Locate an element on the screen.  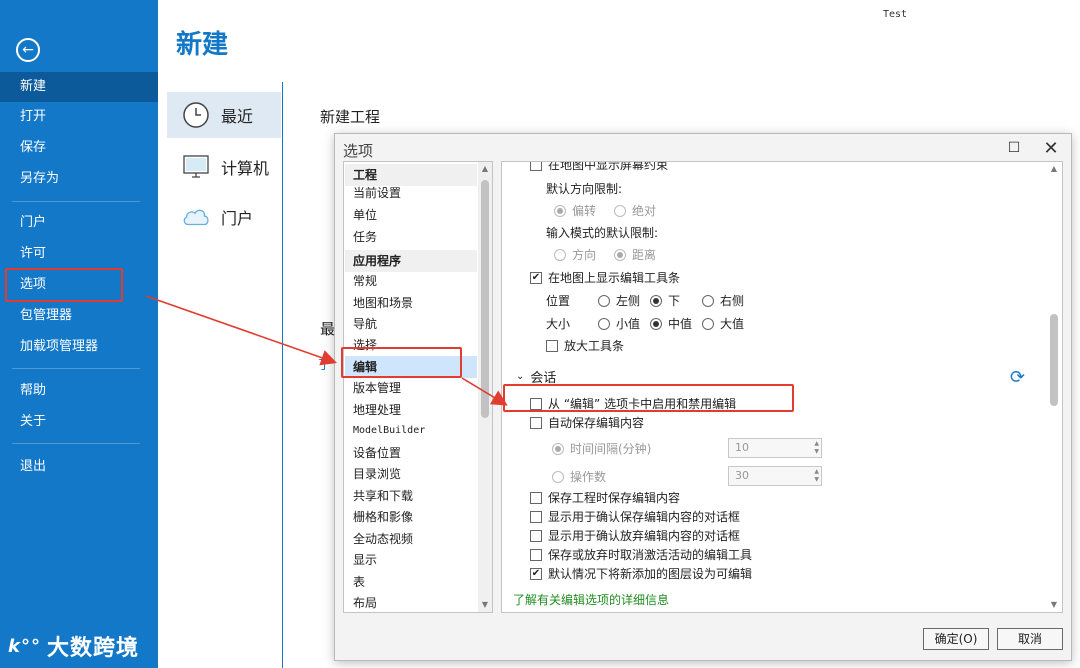
confirm-discard-row: 显示用于确认放弃编辑内容的对话框 is located at coordinates (635, 535).